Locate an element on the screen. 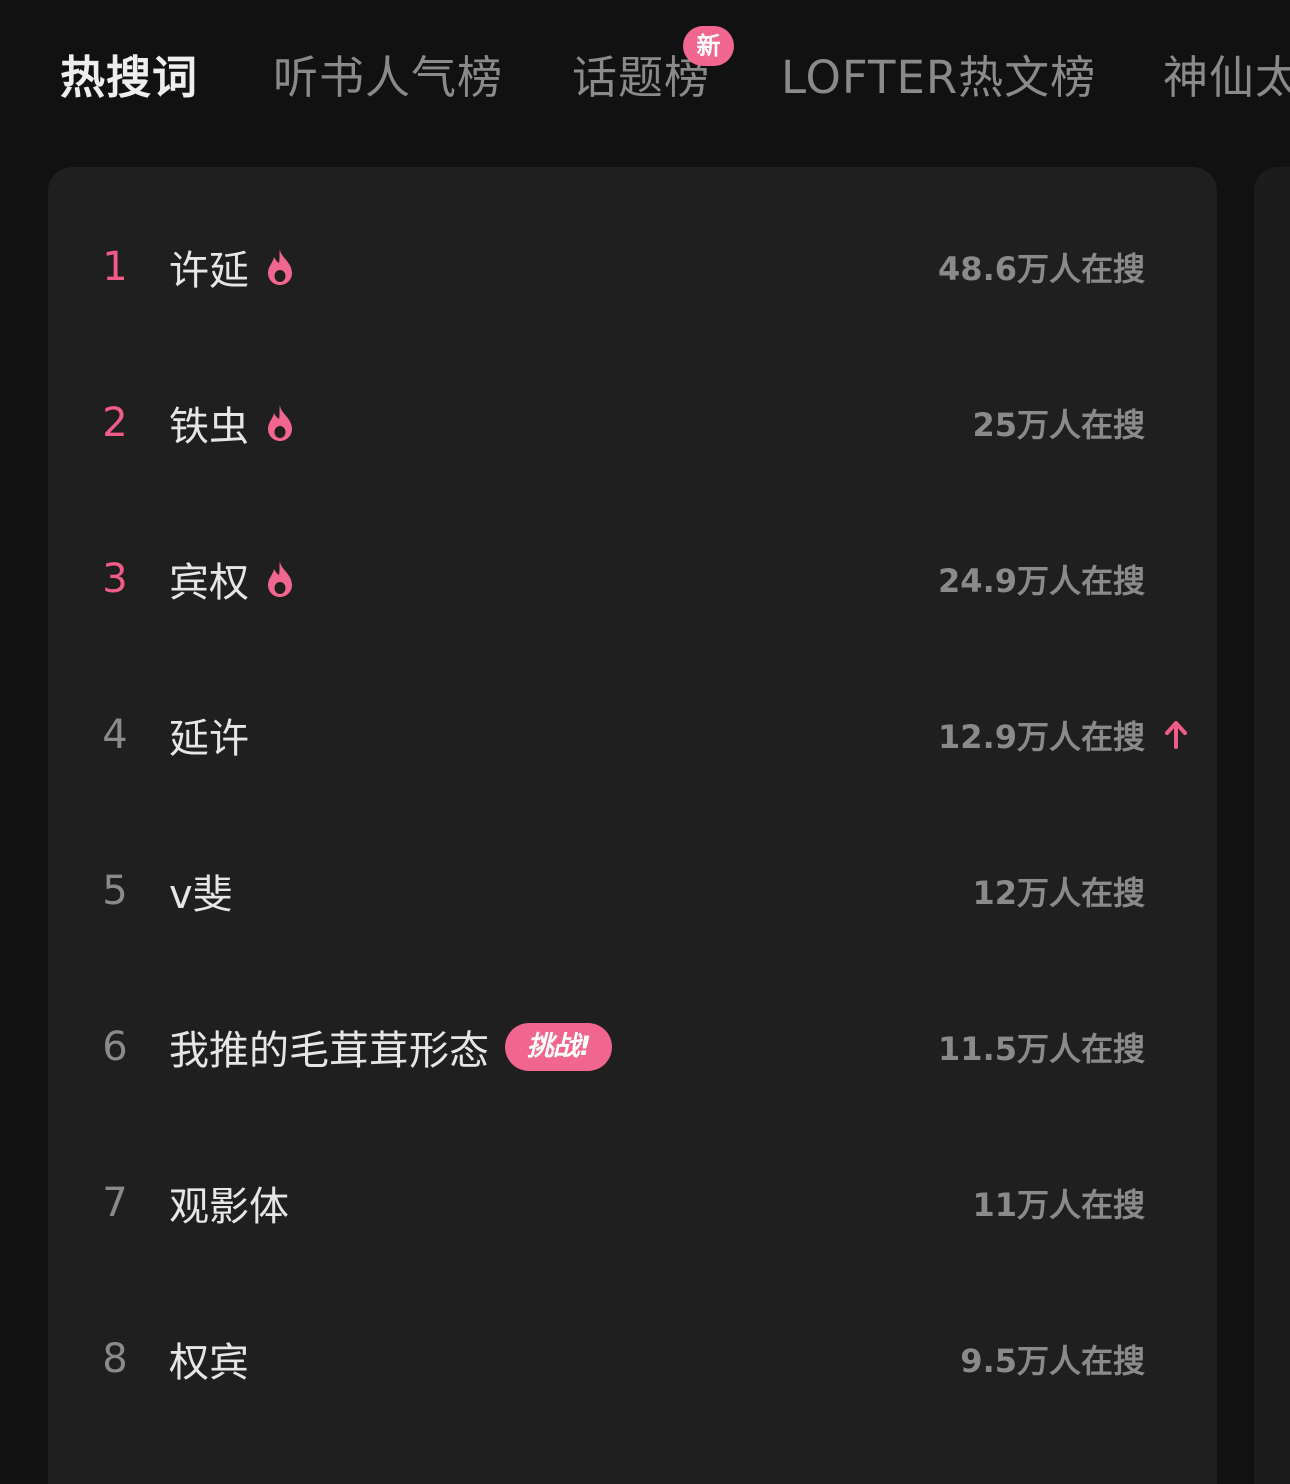  search-term-wrap: 铁虫 is located at coordinates (232, 423).